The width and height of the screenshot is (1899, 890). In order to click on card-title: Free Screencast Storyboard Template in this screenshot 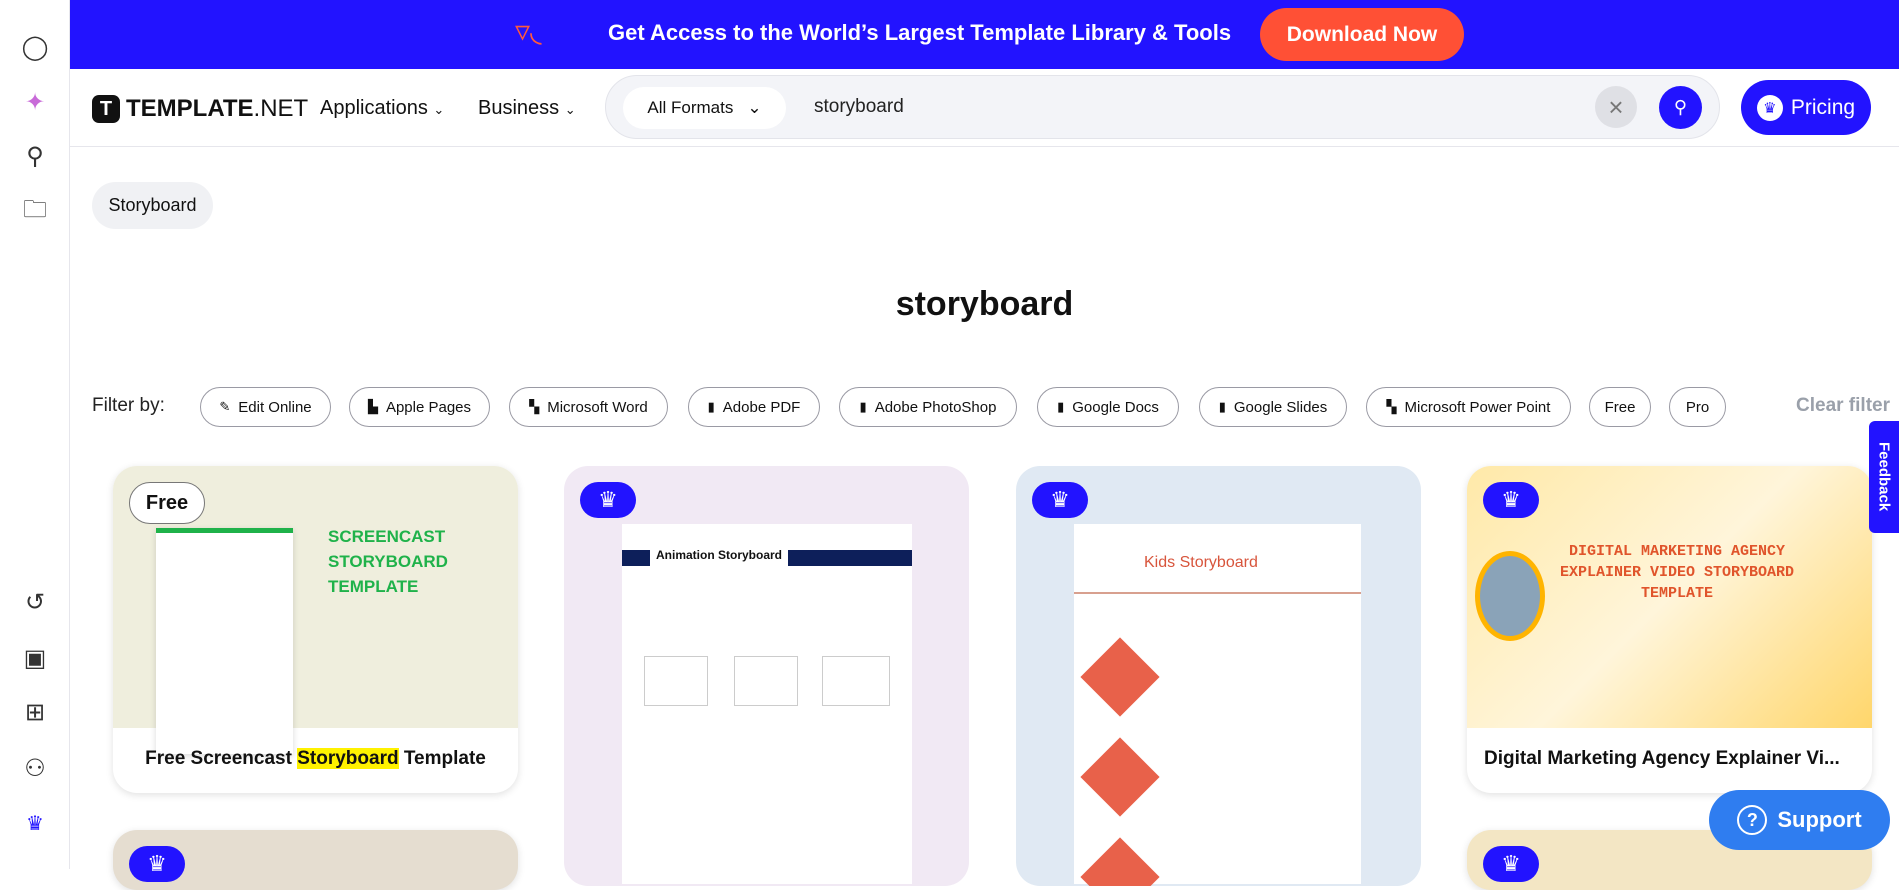, I will do `click(315, 759)`.